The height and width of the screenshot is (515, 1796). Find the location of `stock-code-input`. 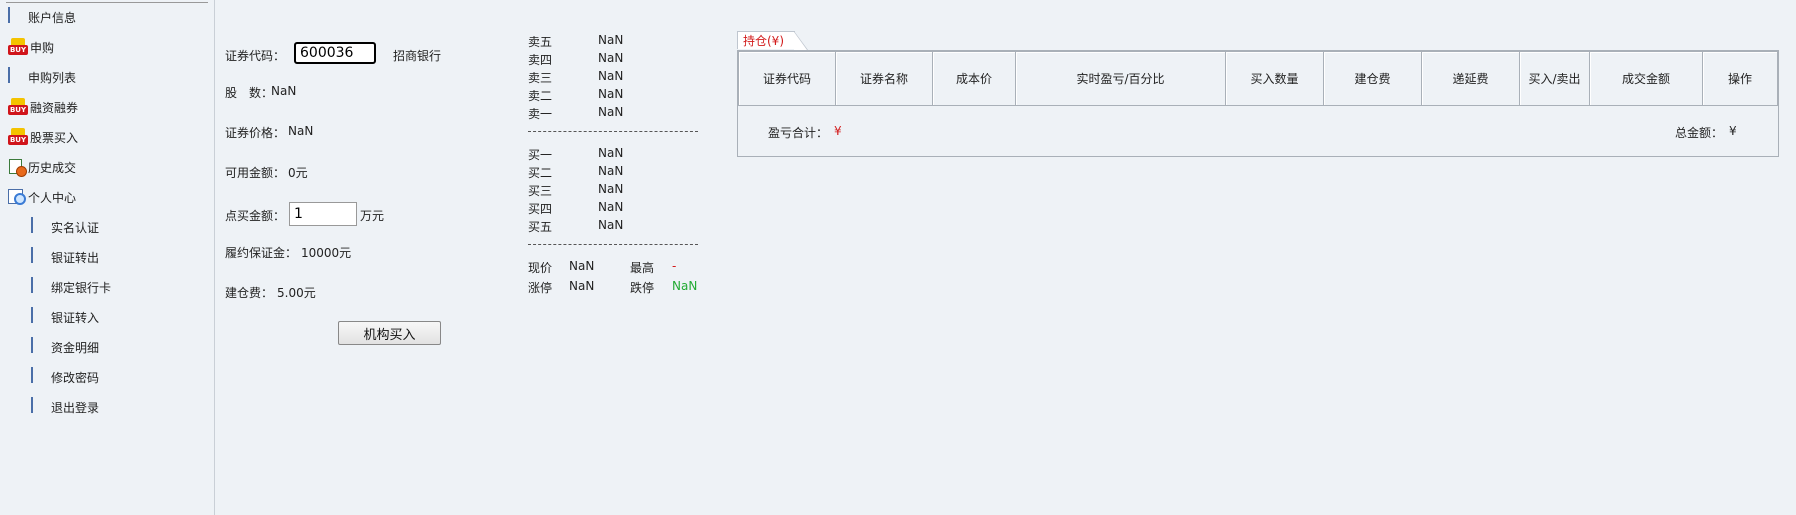

stock-code-input is located at coordinates (335, 53).